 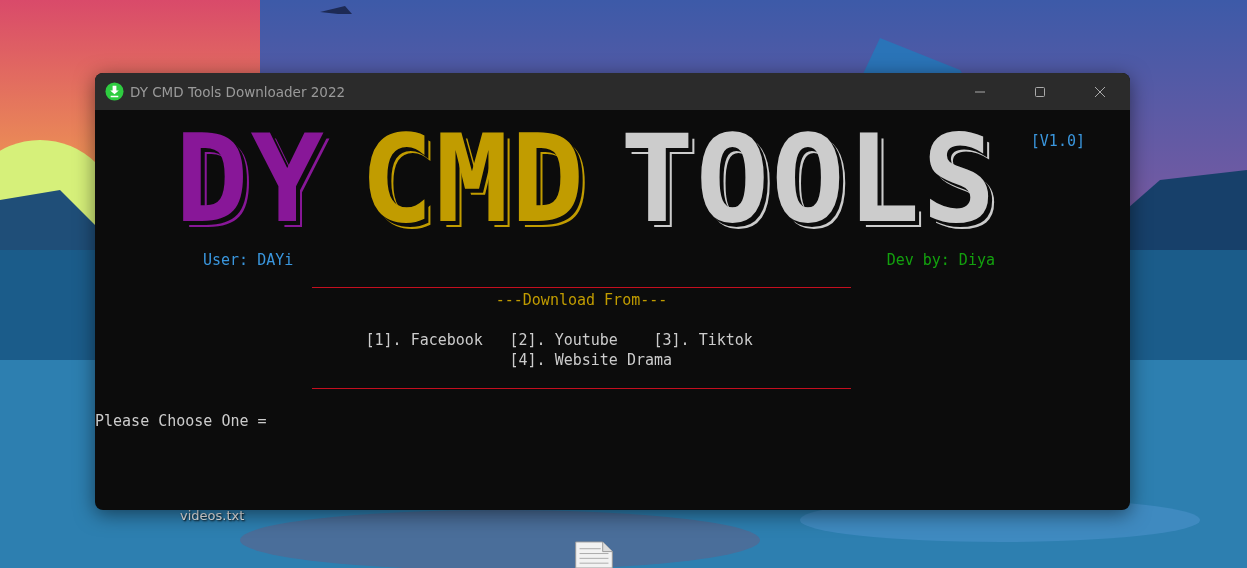 What do you see at coordinates (809, 179) in the screenshot?
I see `banner-word: TOOLS` at bounding box center [809, 179].